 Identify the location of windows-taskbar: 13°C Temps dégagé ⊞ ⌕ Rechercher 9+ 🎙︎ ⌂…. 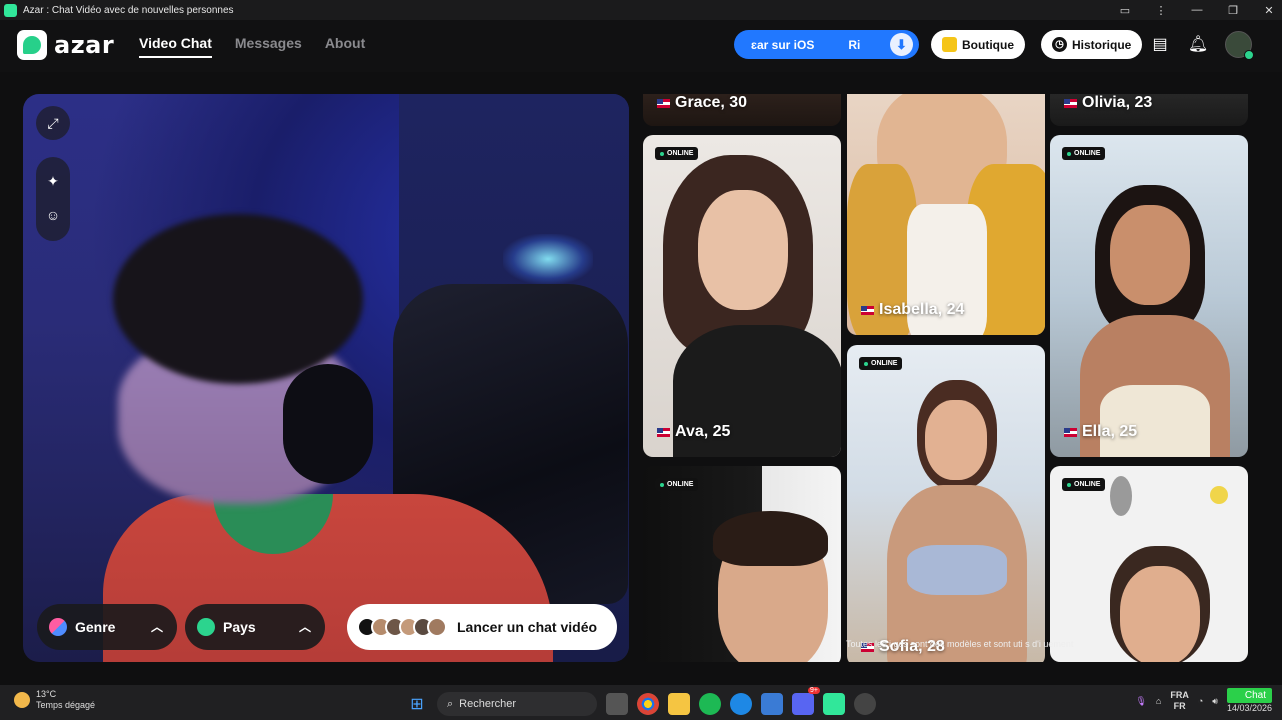
(641, 702).